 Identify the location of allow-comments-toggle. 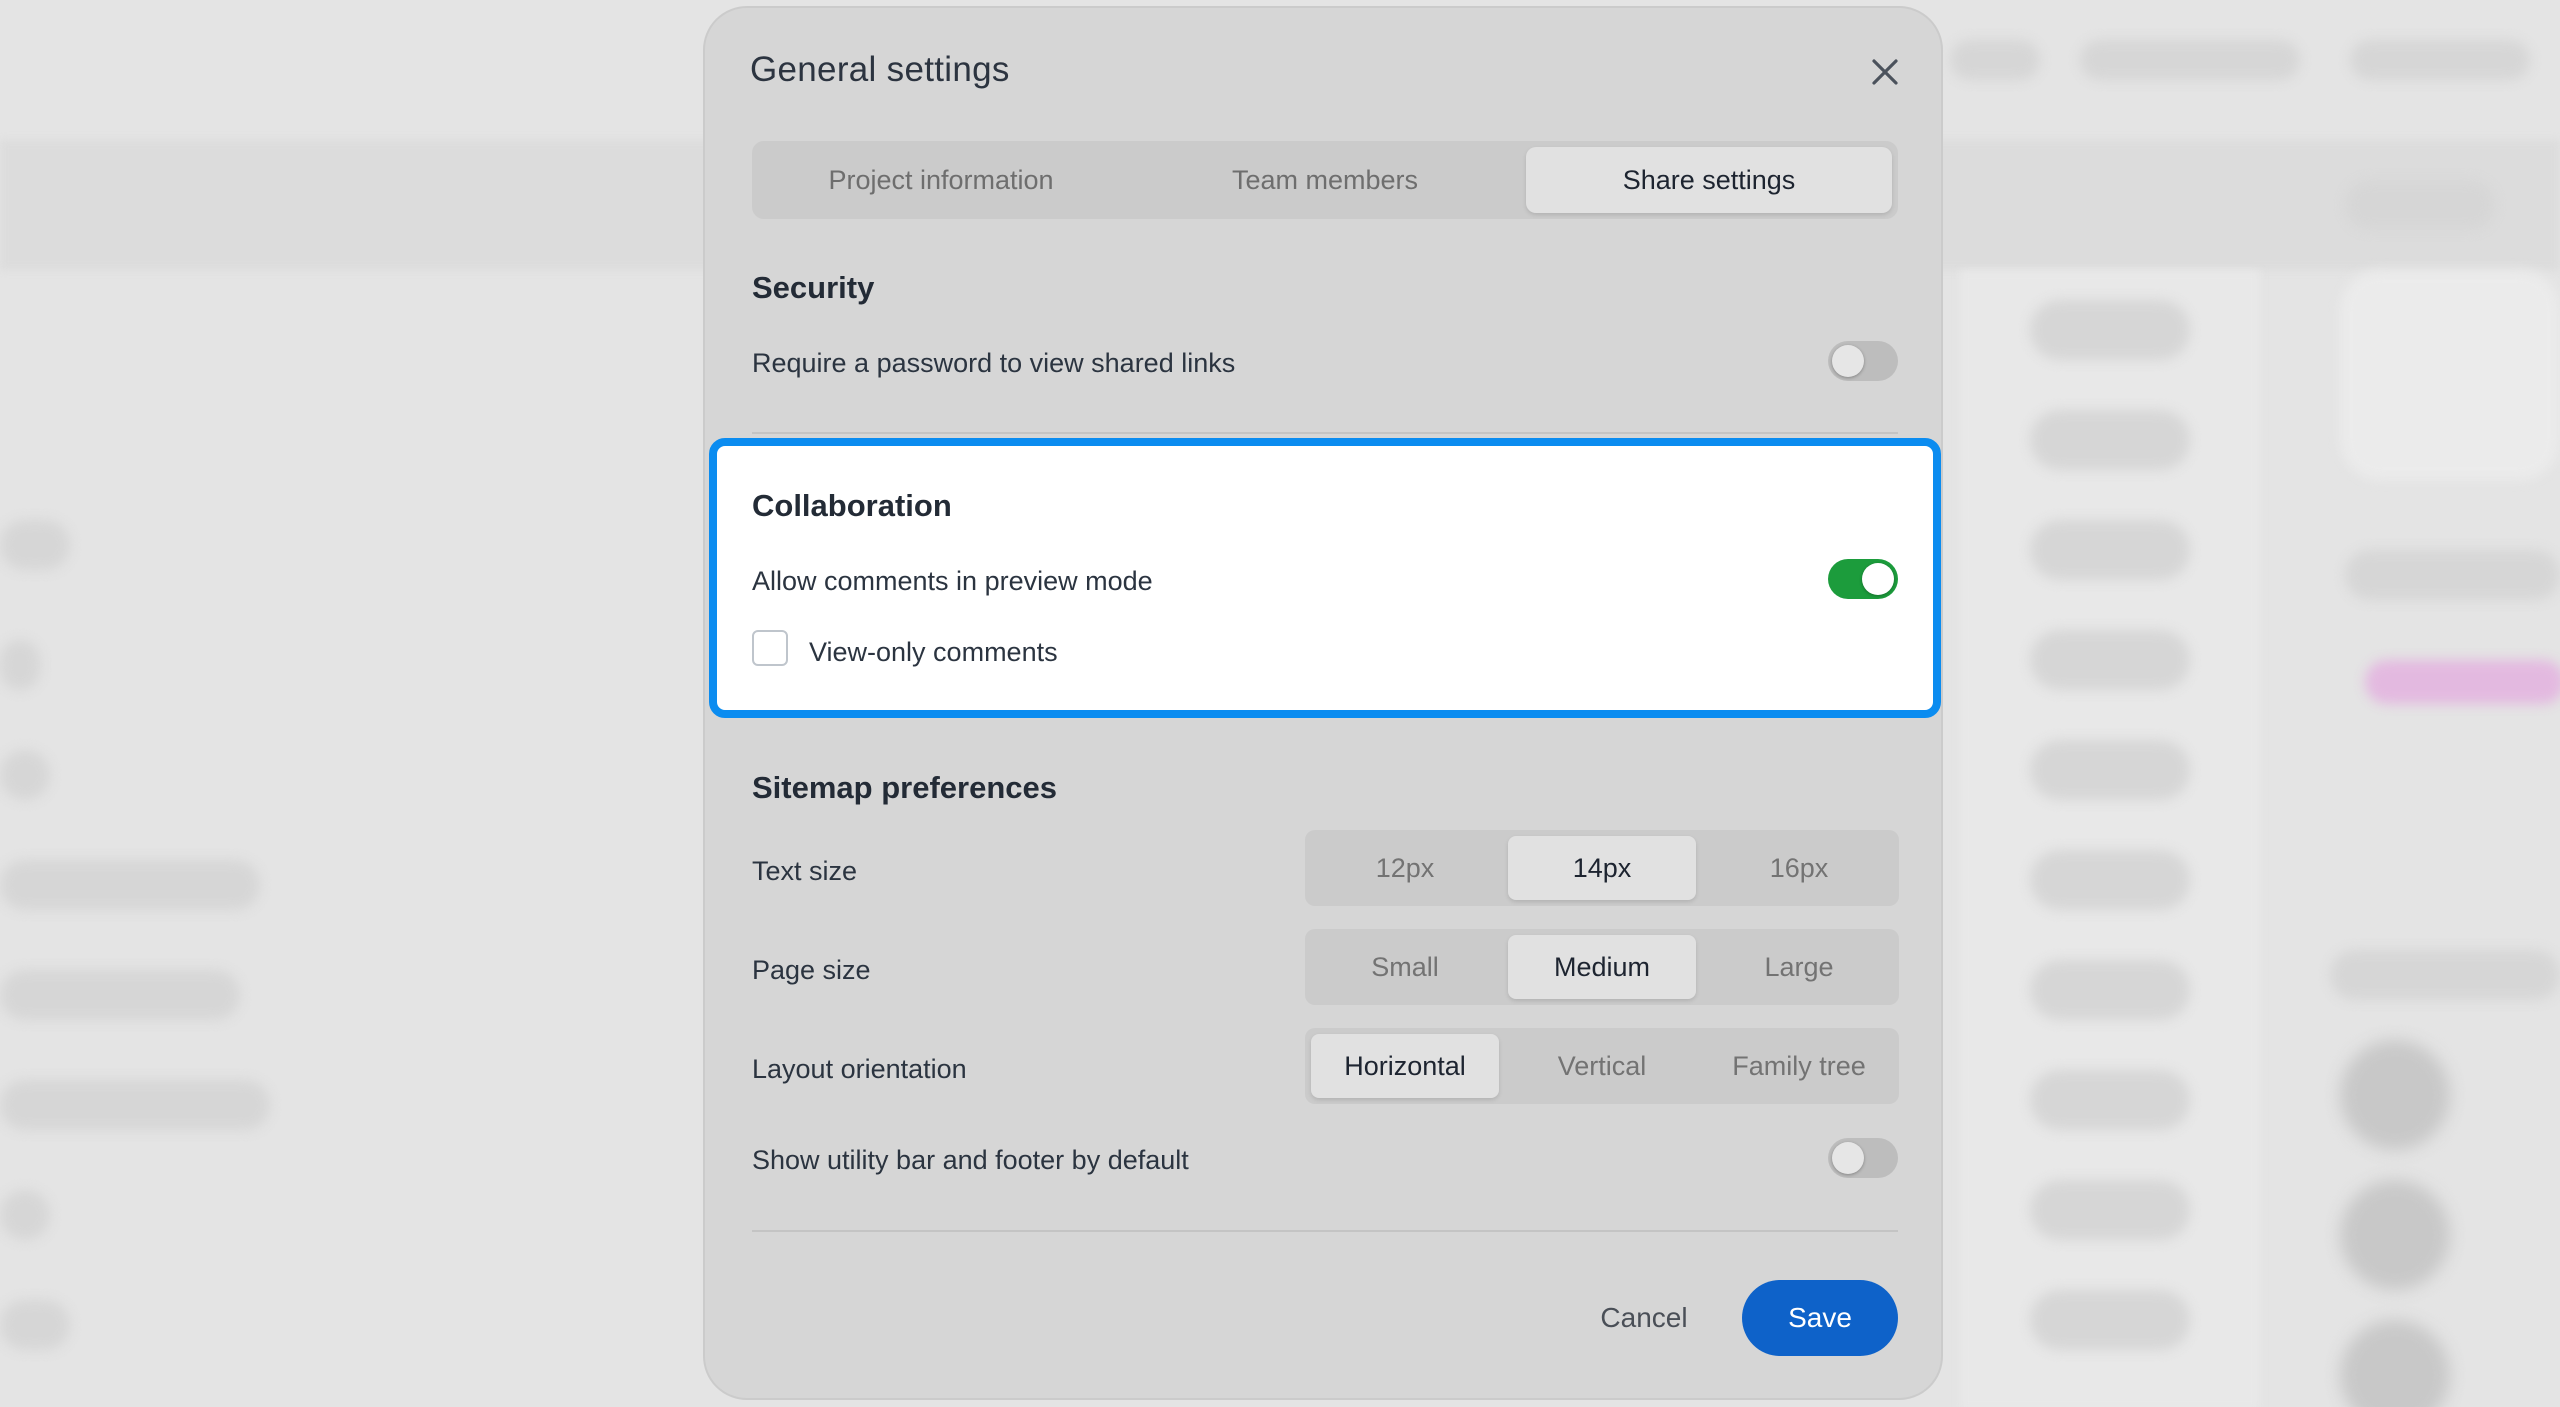
(1863, 579).